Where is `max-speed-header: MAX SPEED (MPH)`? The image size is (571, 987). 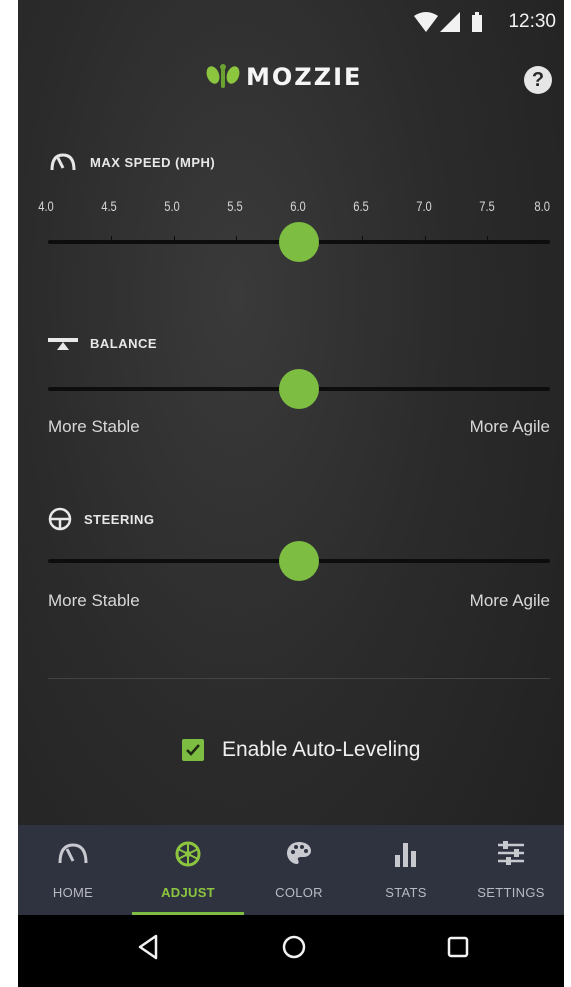 max-speed-header: MAX SPEED (MPH) is located at coordinates (299, 162).